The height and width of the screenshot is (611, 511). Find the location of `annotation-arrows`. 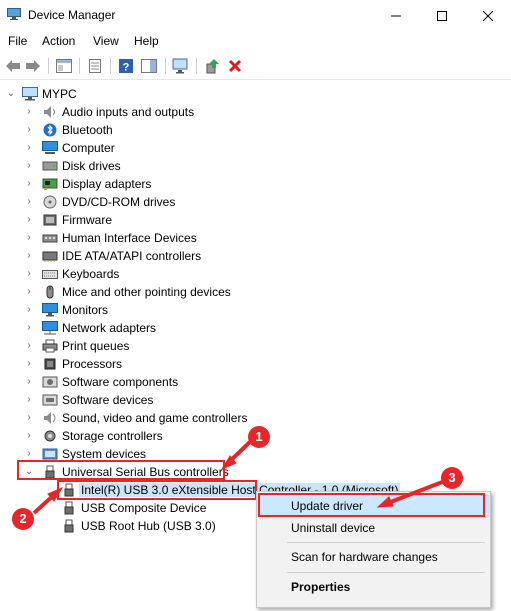

annotation-arrows is located at coordinates (239, 477).